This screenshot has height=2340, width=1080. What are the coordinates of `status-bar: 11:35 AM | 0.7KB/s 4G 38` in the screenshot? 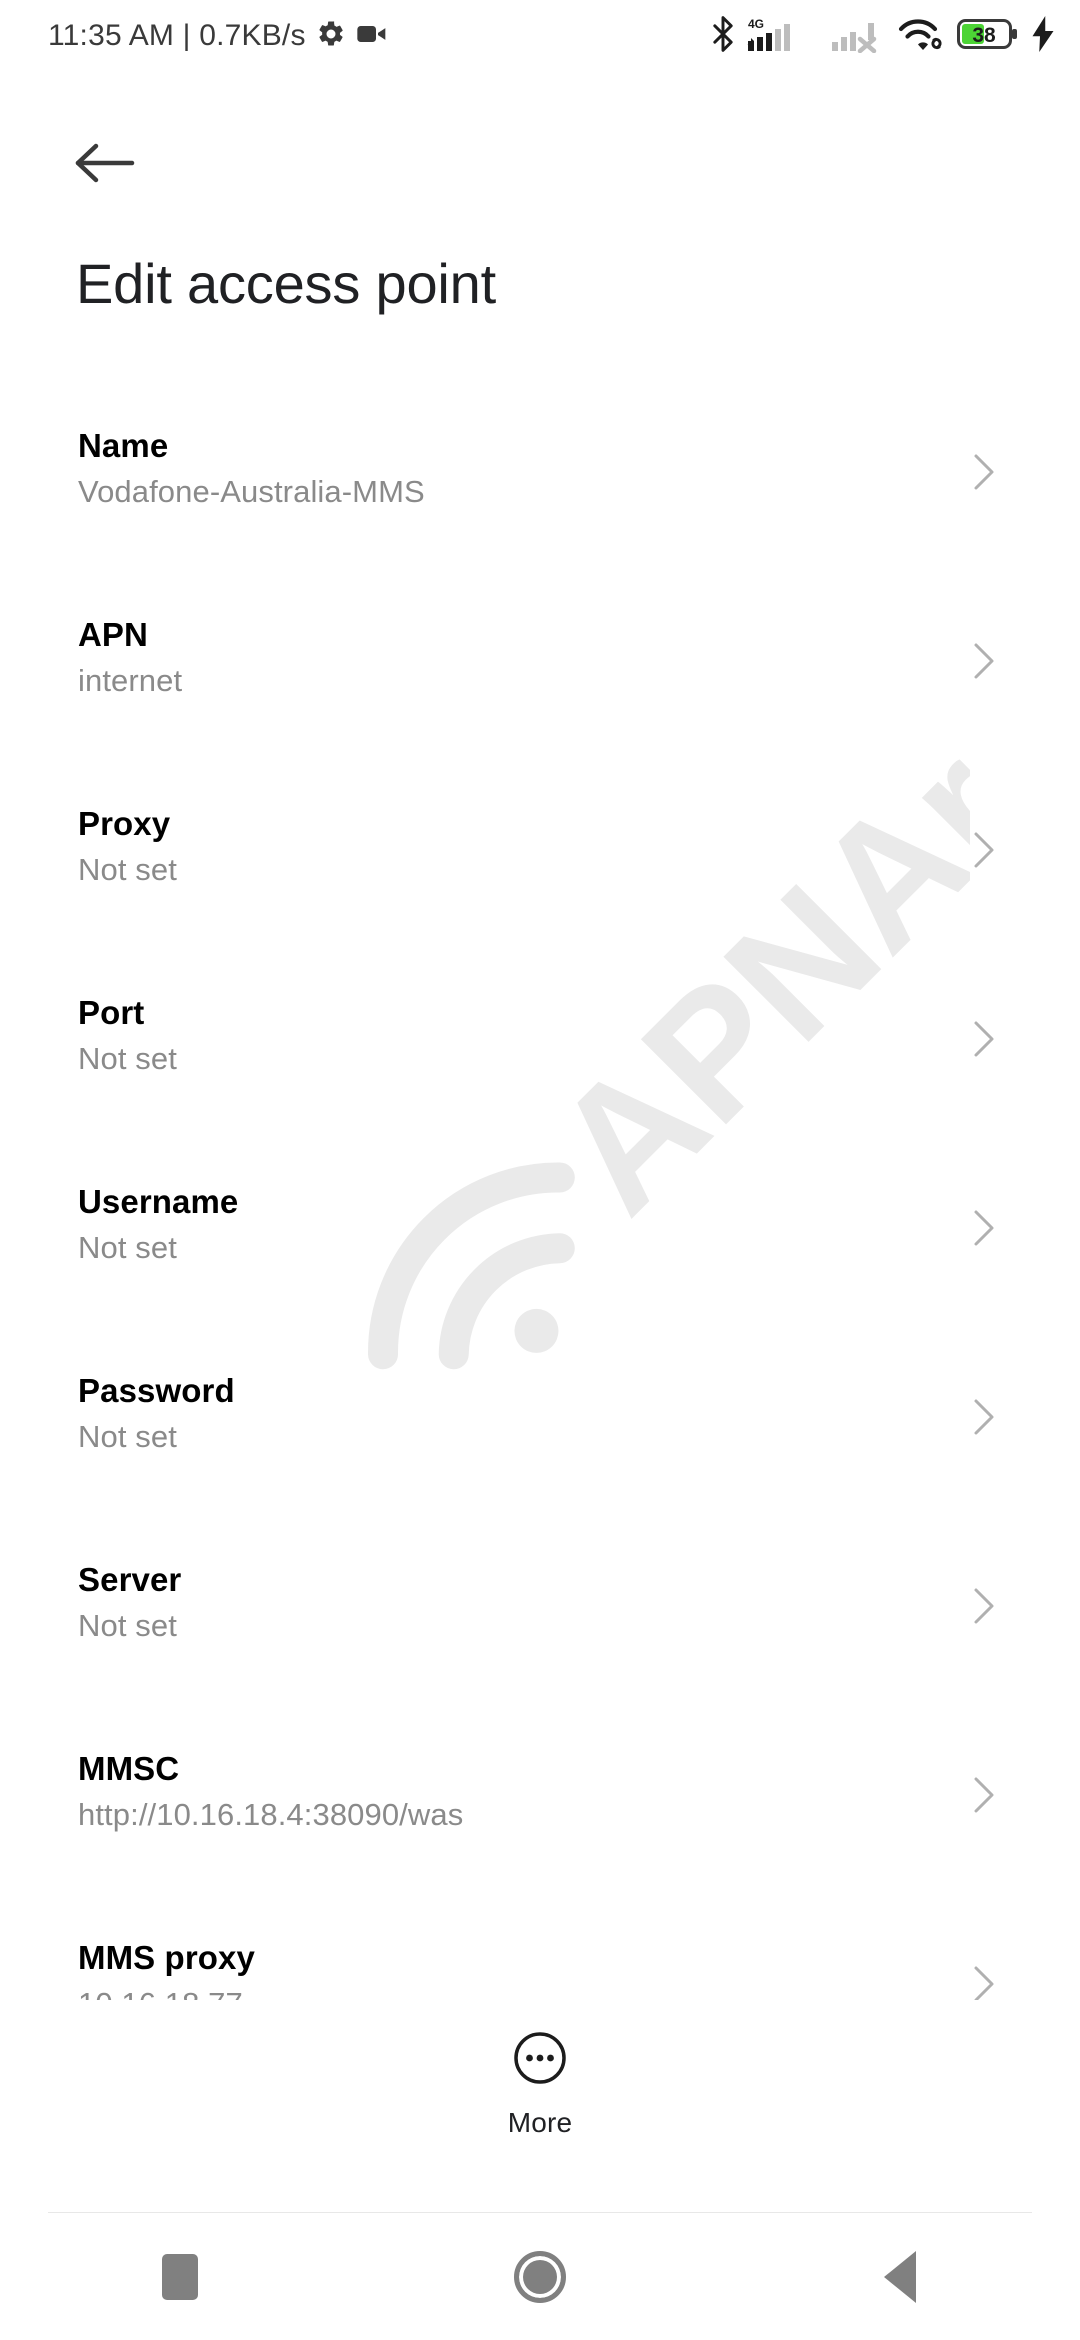 It's located at (540, 36).